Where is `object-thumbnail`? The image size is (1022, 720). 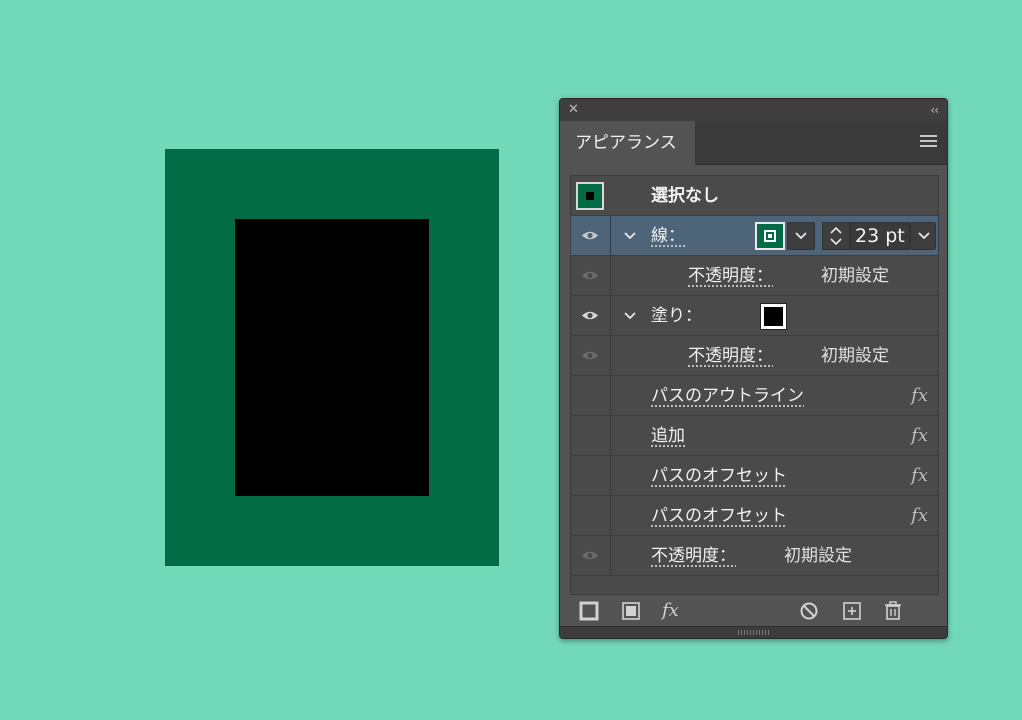
object-thumbnail is located at coordinates (590, 196).